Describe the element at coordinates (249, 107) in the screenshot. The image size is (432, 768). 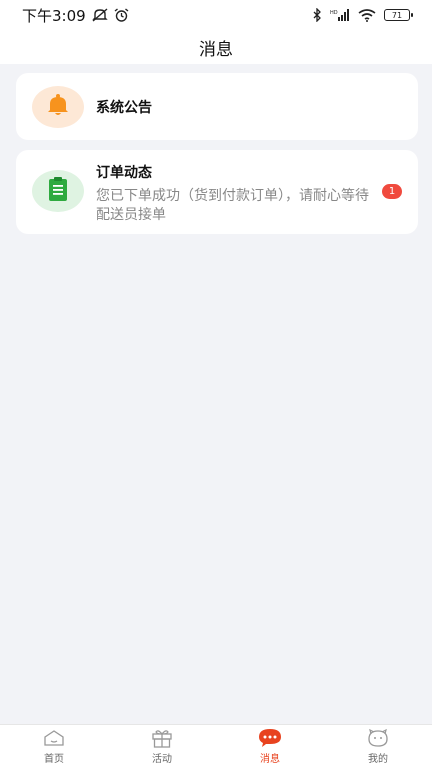
I see `system-notice-body: 系统公告` at that location.